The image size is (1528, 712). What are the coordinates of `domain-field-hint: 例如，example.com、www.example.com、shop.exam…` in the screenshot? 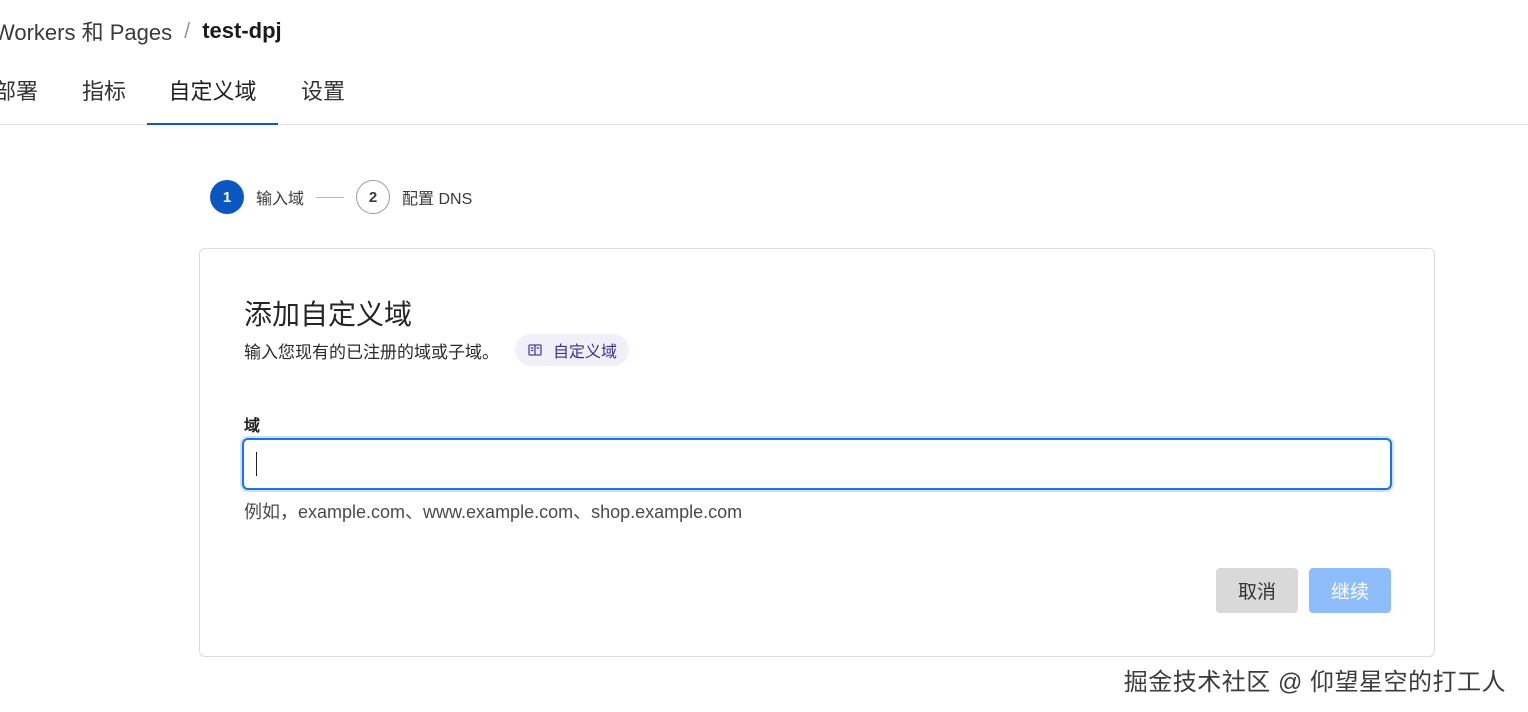 It's located at (493, 512).